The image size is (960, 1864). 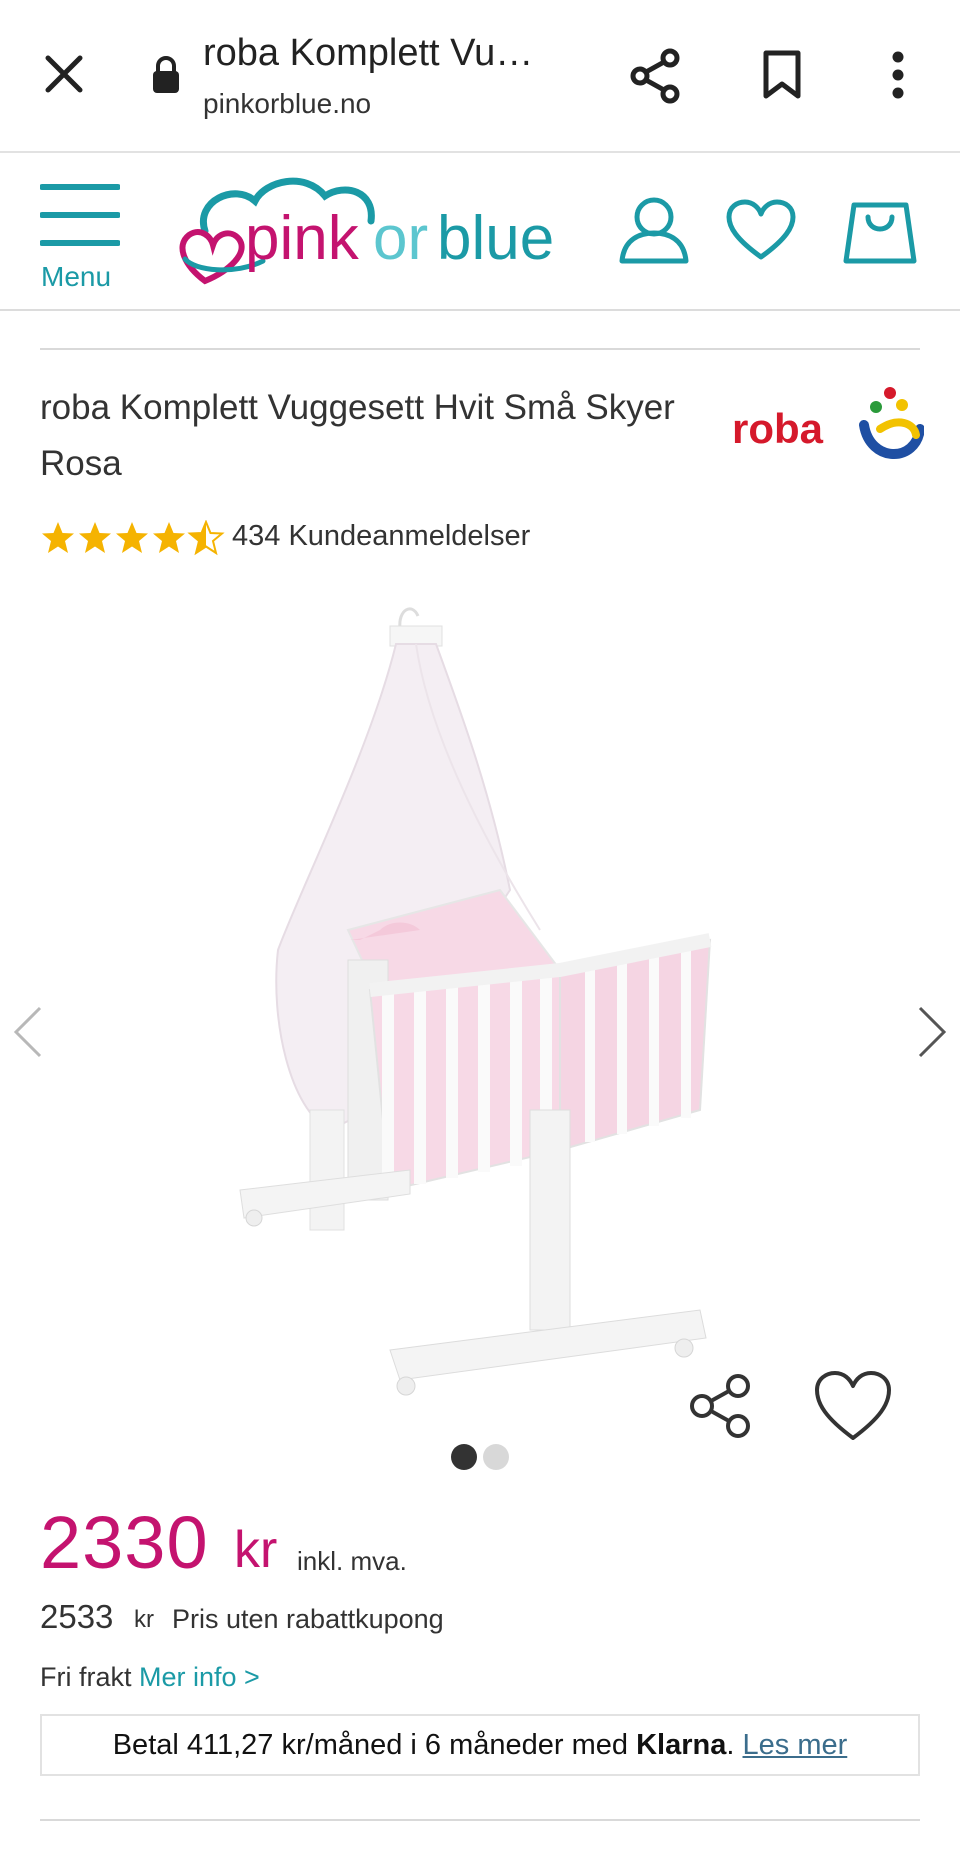 I want to click on klarna-read-more-link: Les mer, so click(x=795, y=1745).